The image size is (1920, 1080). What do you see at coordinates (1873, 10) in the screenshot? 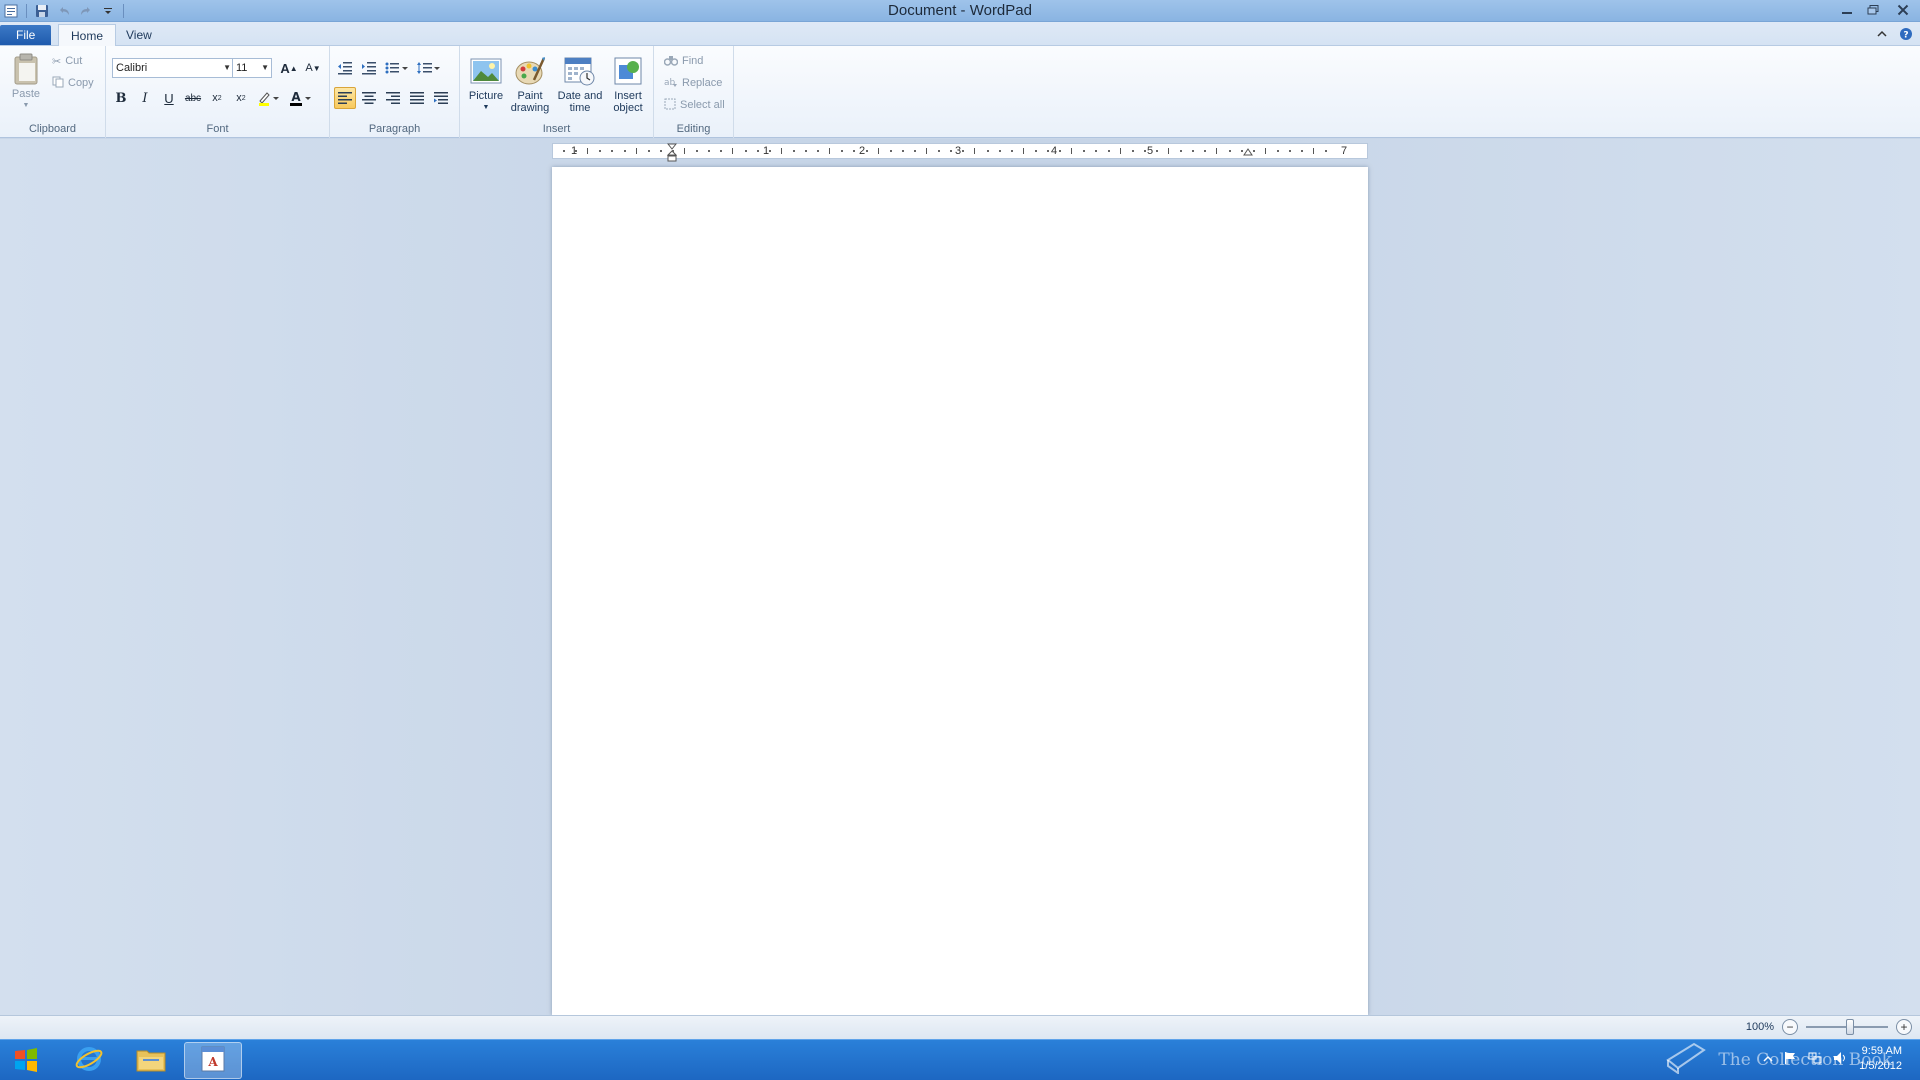
I see `restore-button` at bounding box center [1873, 10].